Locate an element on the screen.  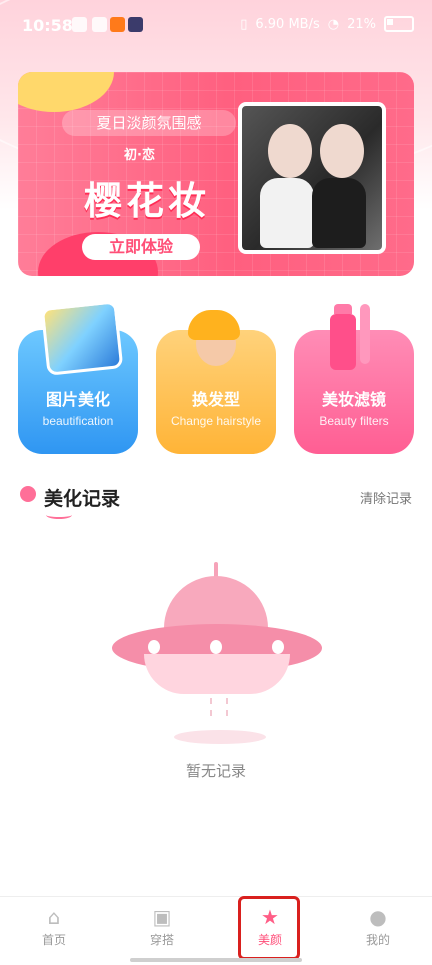
wifi-icon: ◔ is located at coordinates (333, 24).